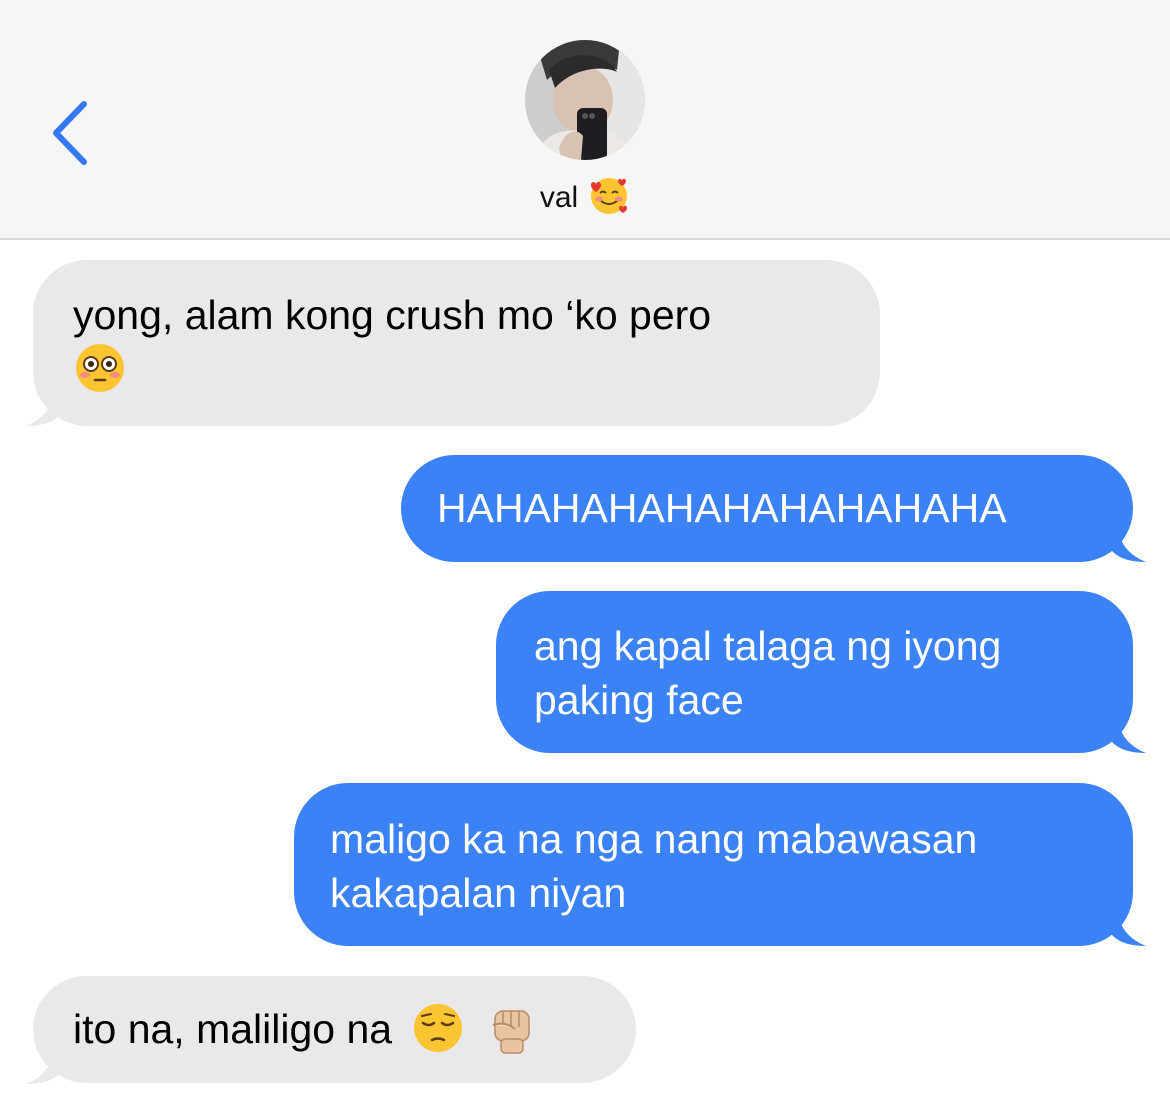  I want to click on contact-avatar, so click(585, 100).